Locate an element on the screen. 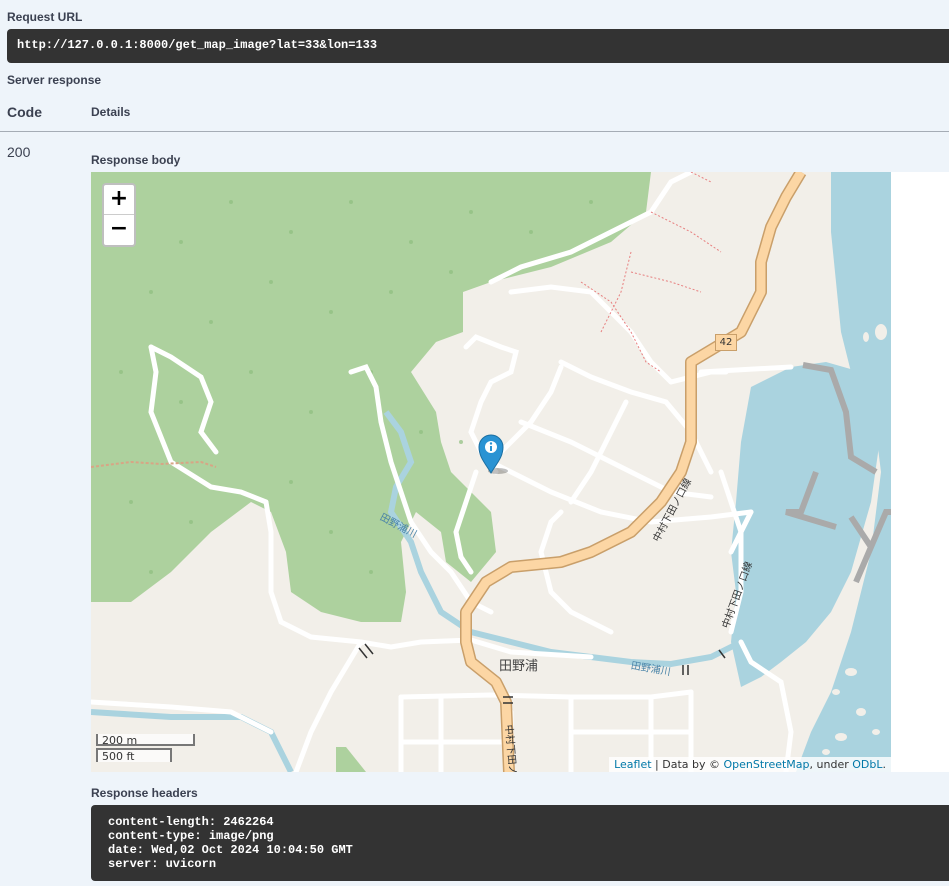 The image size is (949, 886). attribution-text-2: , under is located at coordinates (831, 764).